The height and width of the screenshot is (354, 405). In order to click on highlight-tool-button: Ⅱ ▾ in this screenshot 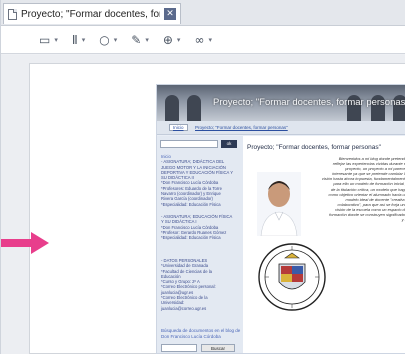, I will do `click(78, 40)`.